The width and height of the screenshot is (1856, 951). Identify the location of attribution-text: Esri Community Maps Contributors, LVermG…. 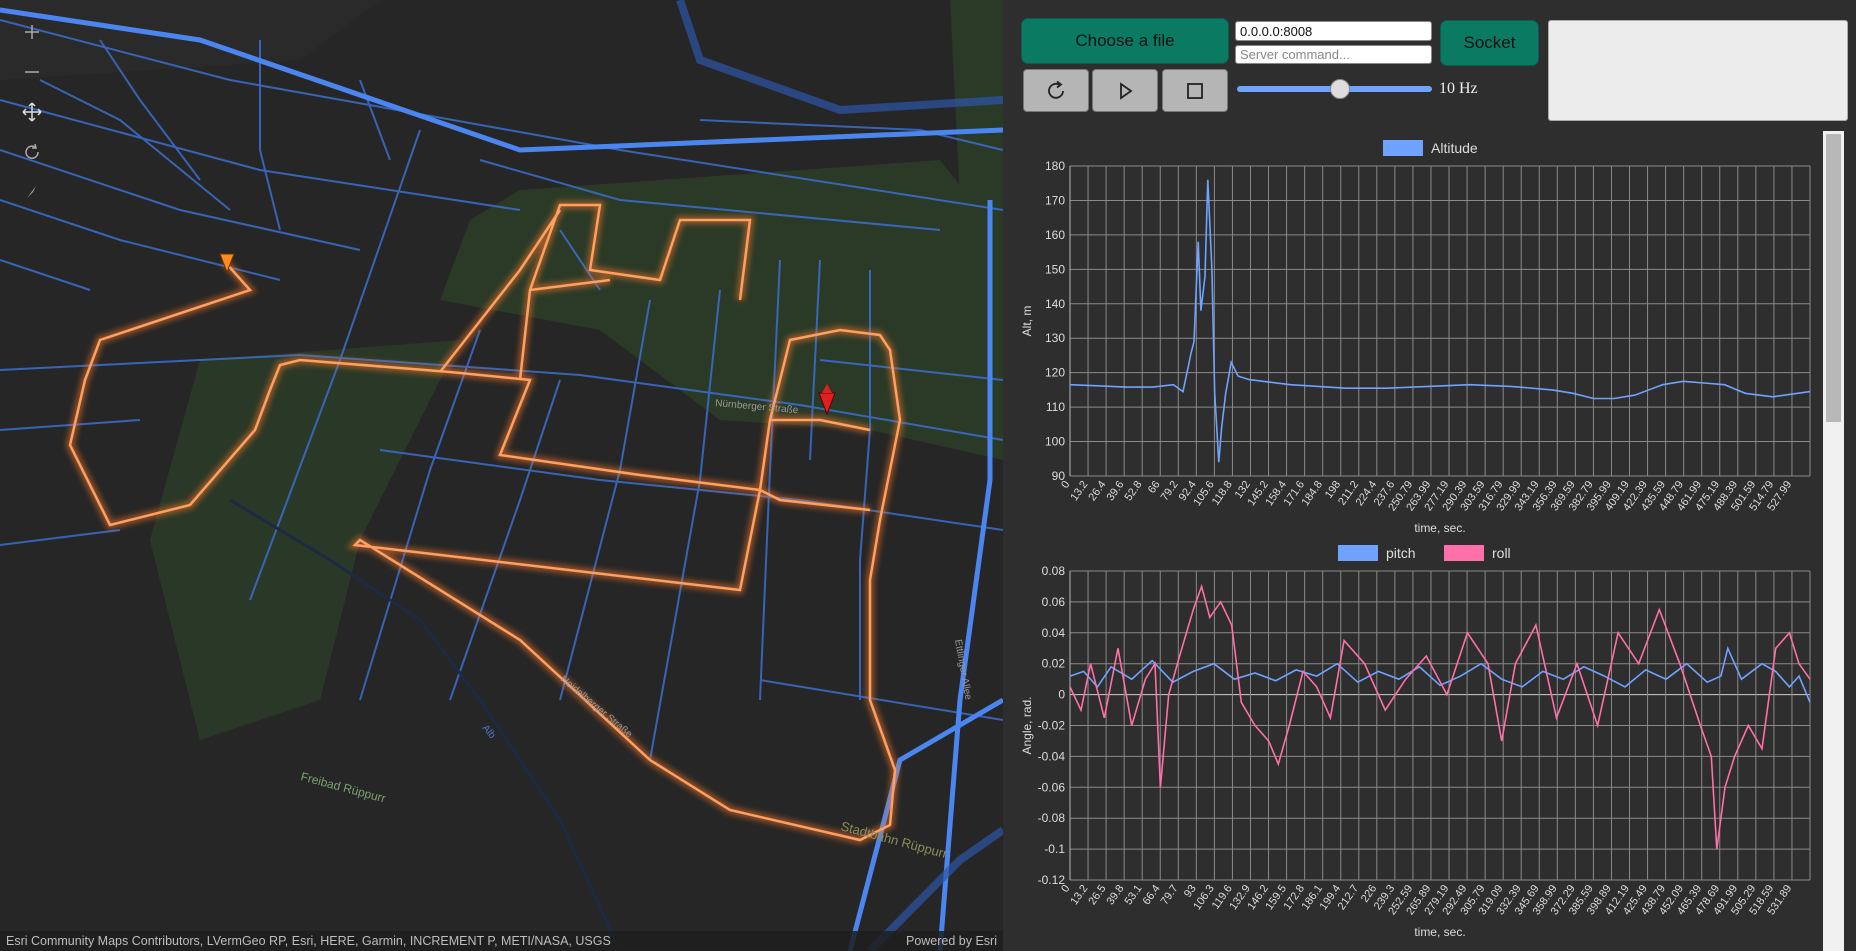
(308, 941).